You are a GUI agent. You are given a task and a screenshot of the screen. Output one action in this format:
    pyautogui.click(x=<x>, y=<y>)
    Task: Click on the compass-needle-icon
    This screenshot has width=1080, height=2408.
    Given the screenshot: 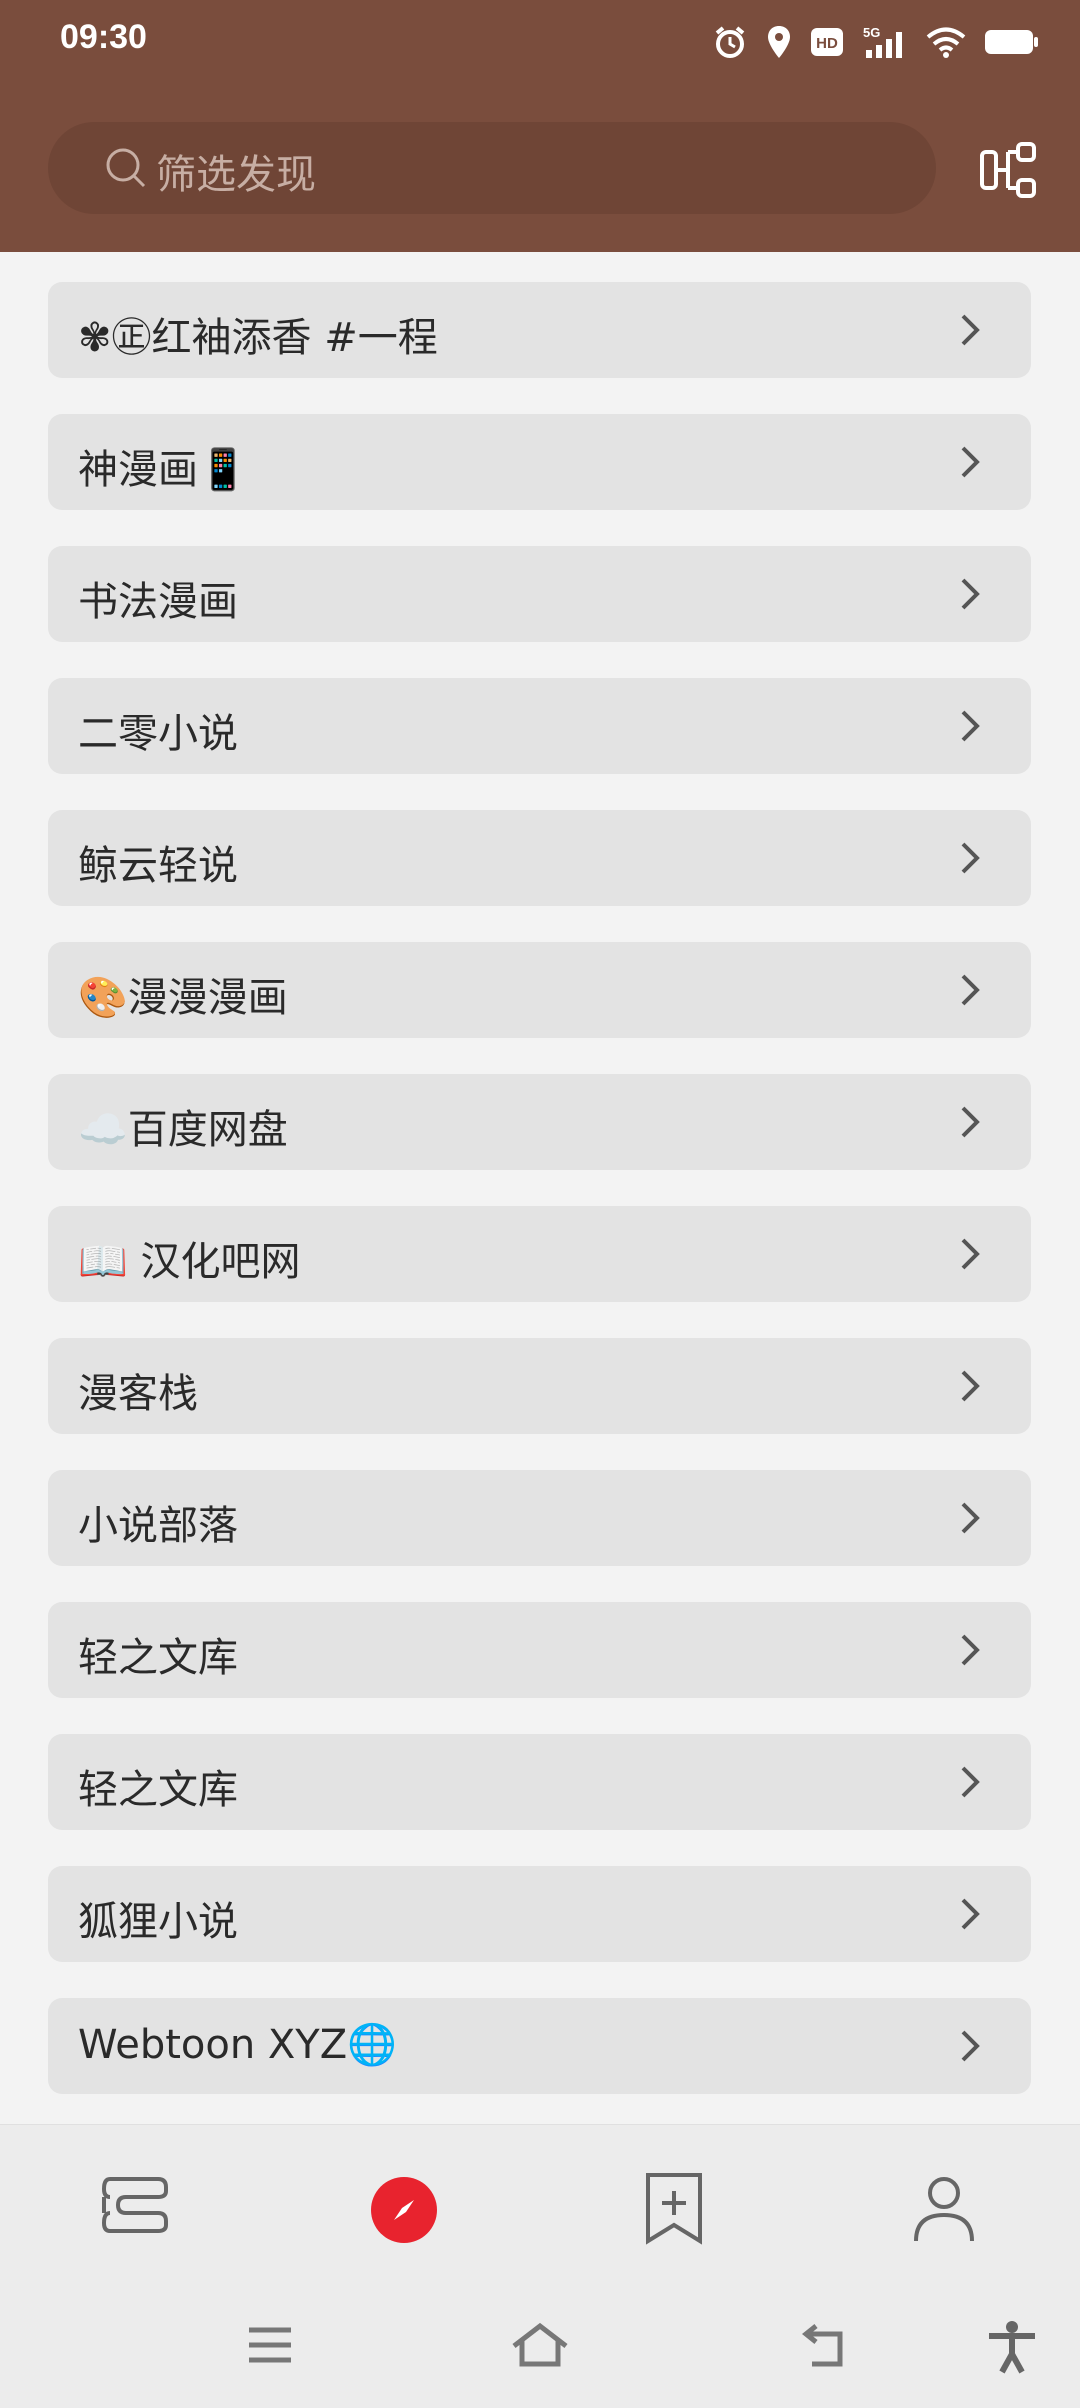 What is the action you would take?
    pyautogui.click(x=404, y=2210)
    